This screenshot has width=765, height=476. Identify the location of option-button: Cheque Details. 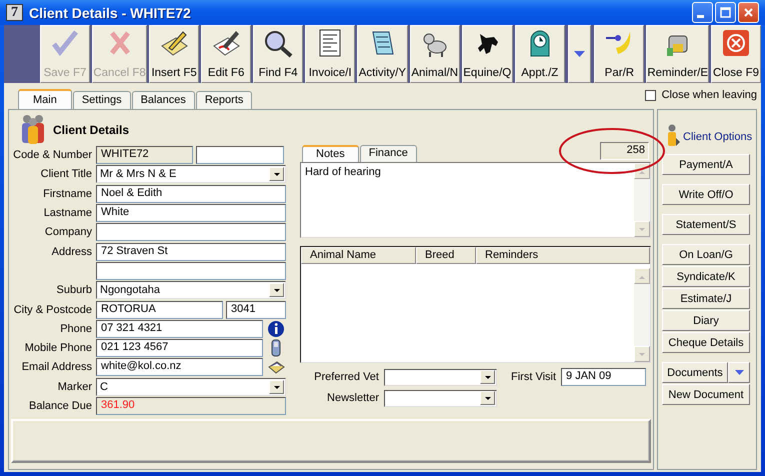
(706, 343).